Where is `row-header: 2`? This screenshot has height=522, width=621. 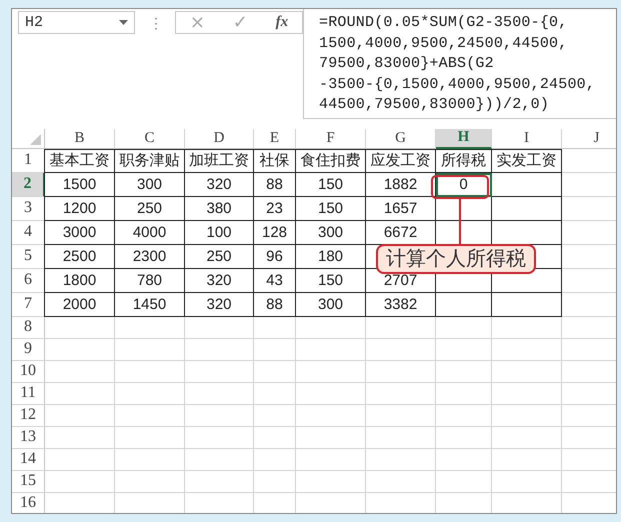 row-header: 2 is located at coordinates (28, 184).